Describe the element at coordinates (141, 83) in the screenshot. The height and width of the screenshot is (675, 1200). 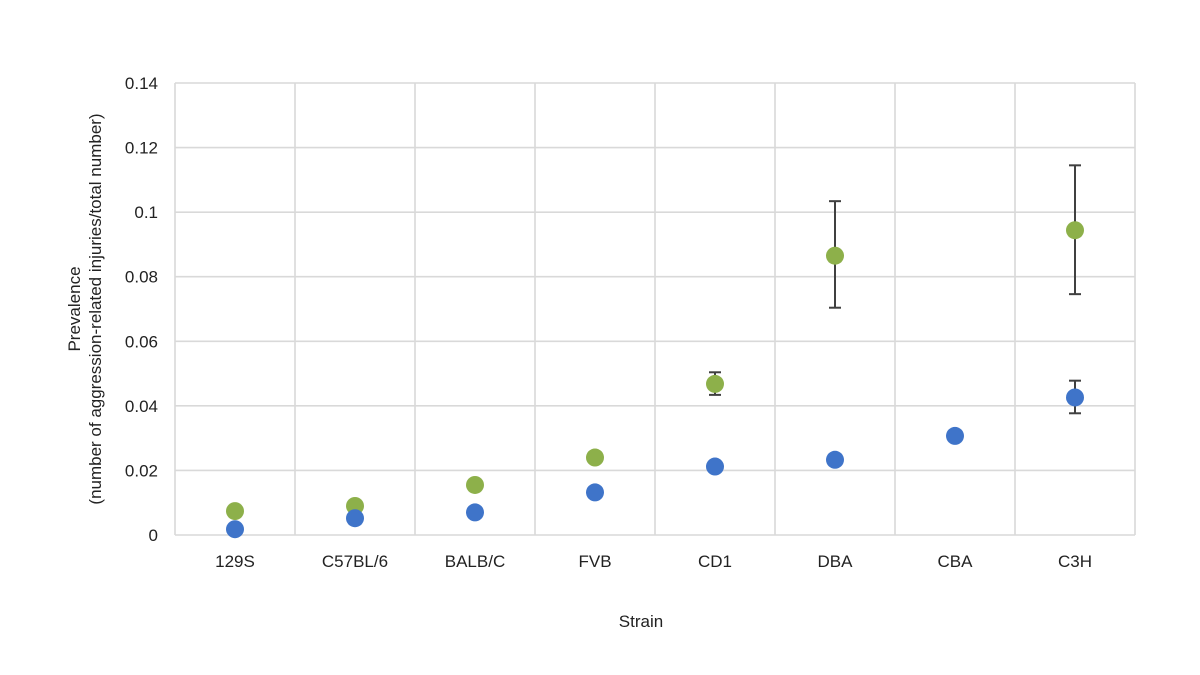
I see `y-tick-label: 0.14` at that location.